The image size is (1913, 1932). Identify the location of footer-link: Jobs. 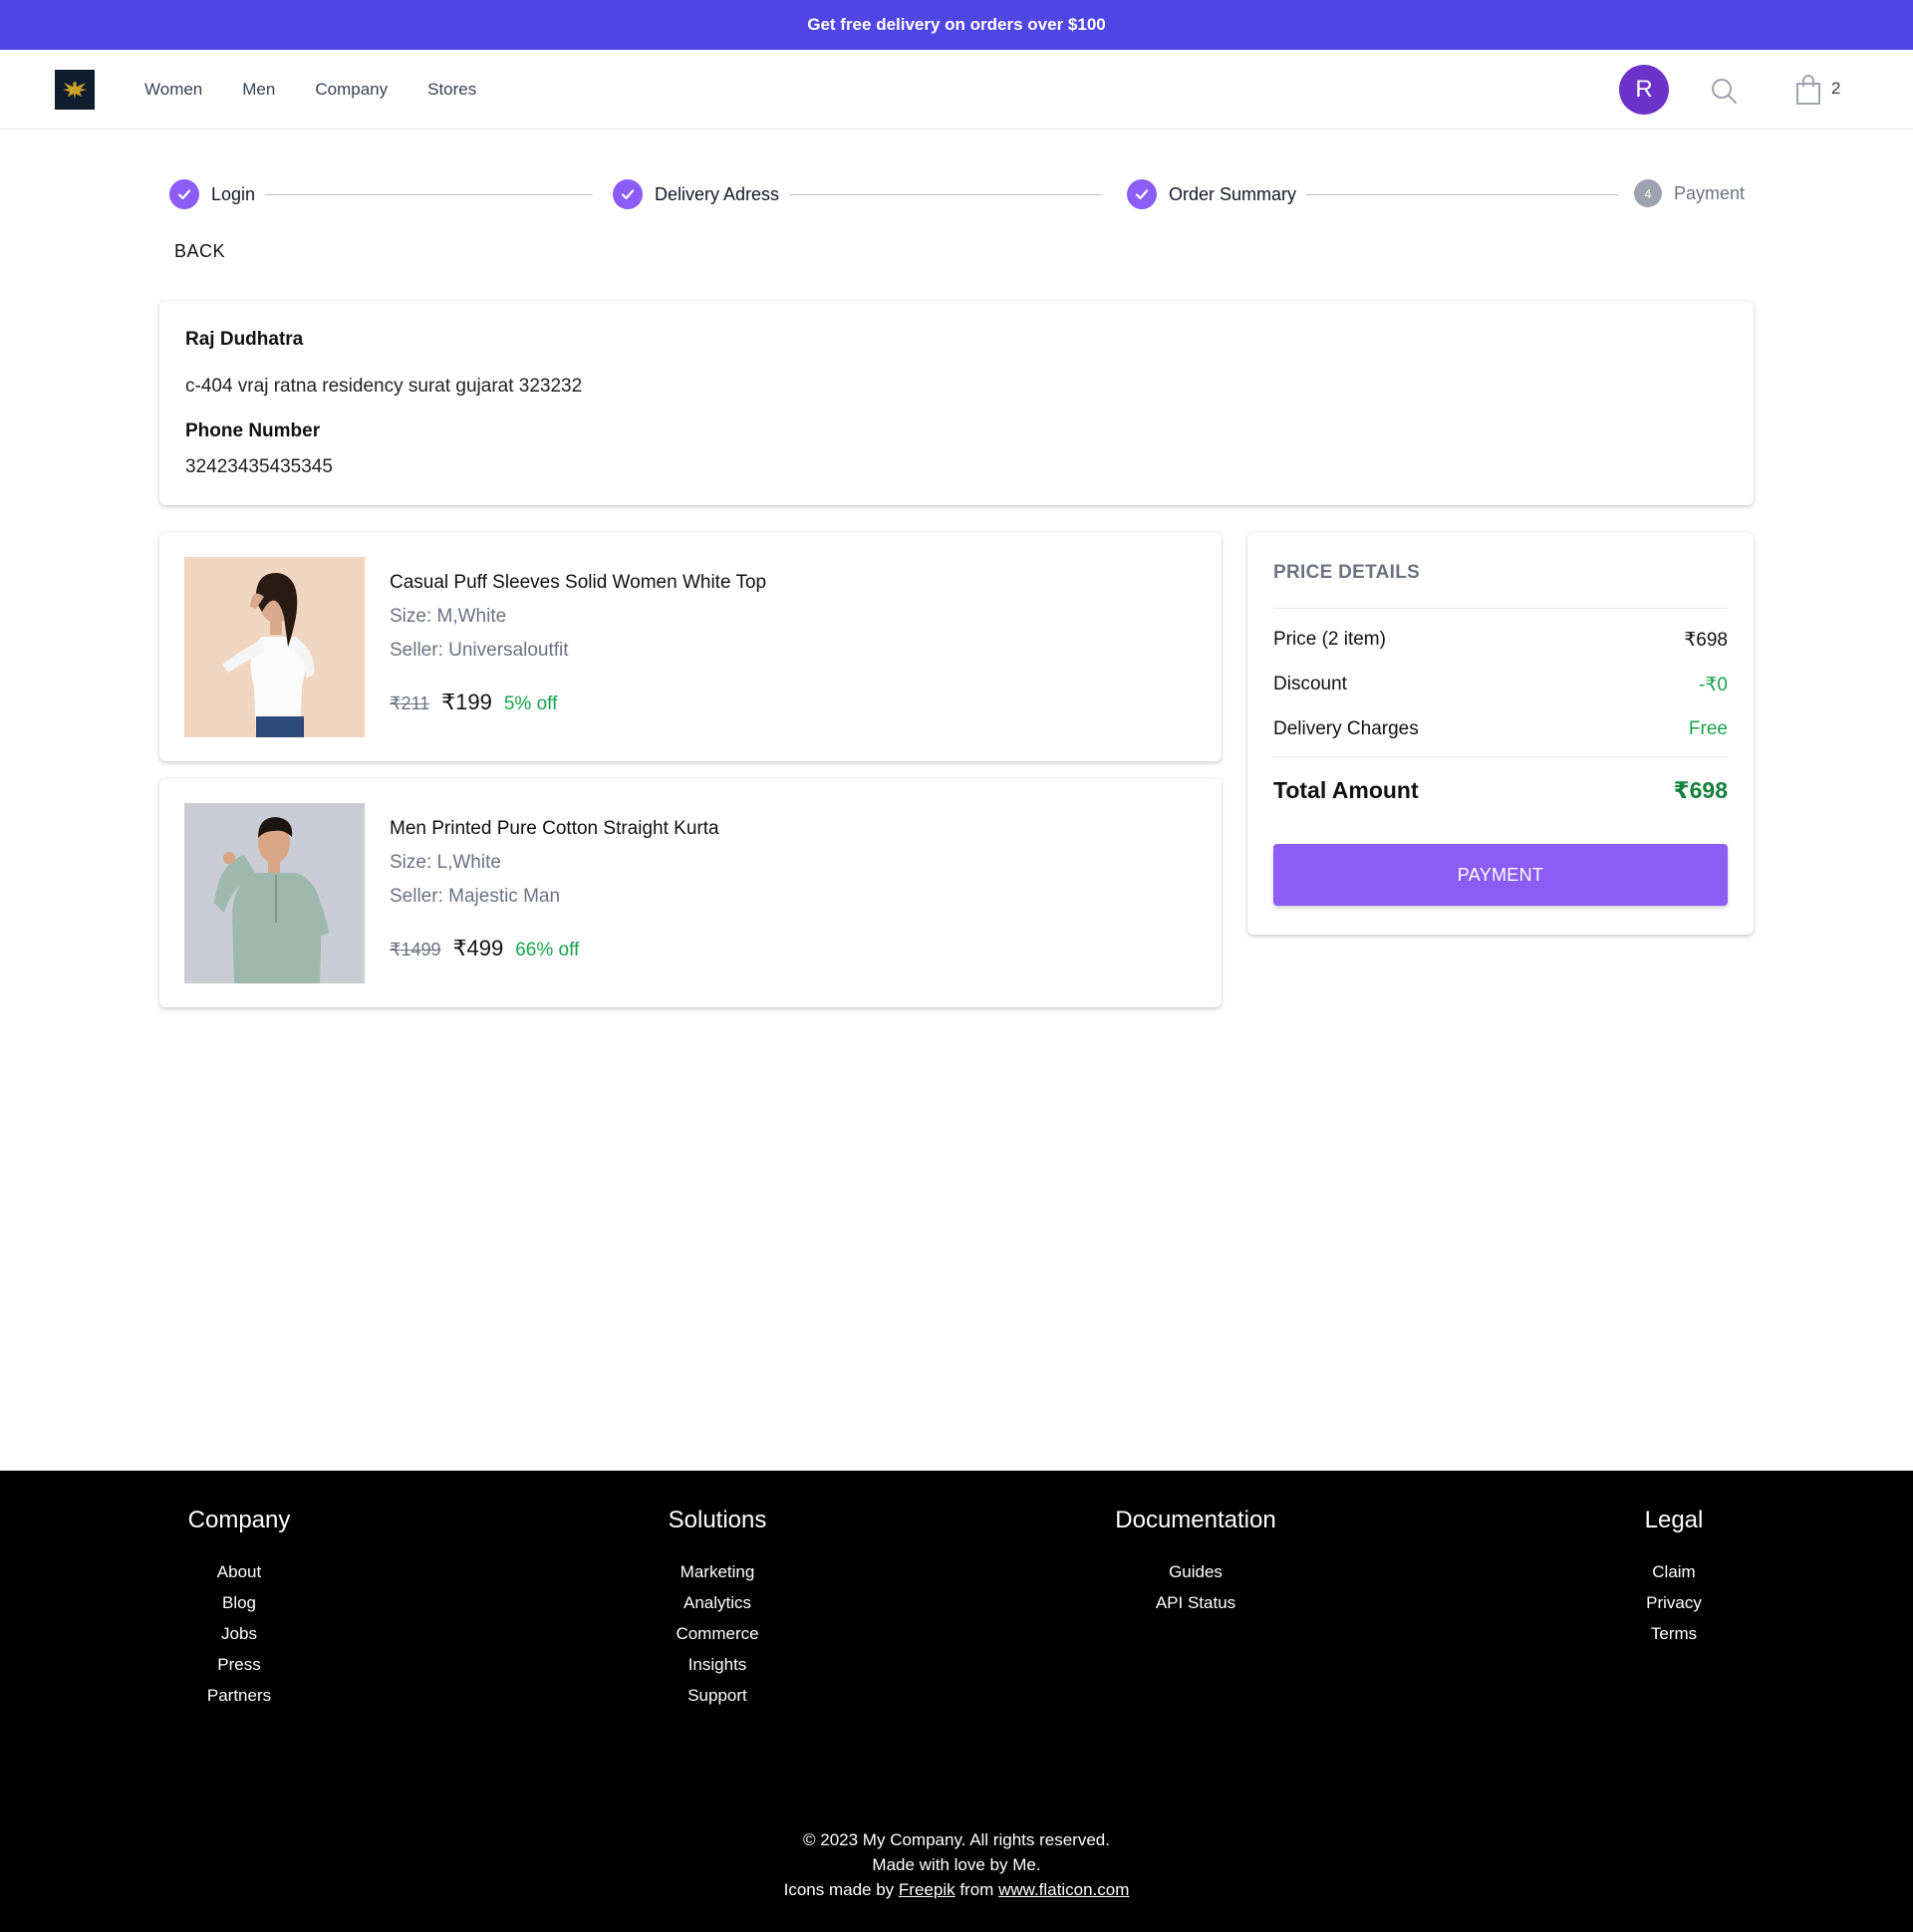
(239, 1634).